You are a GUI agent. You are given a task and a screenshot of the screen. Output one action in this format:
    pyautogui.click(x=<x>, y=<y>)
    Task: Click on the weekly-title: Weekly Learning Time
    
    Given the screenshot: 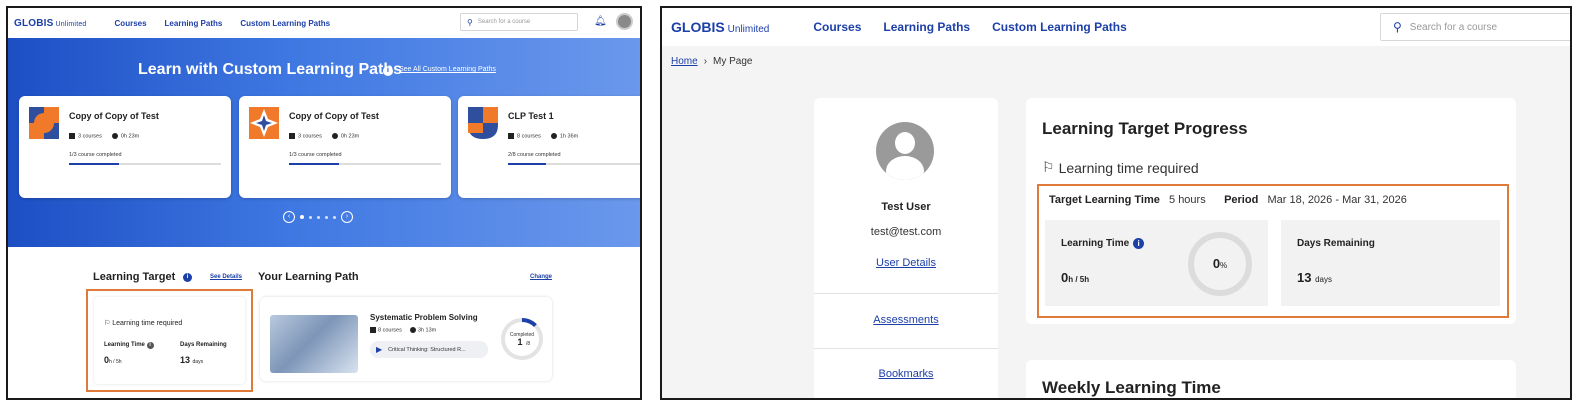 What is the action you would take?
    pyautogui.click(x=1131, y=387)
    